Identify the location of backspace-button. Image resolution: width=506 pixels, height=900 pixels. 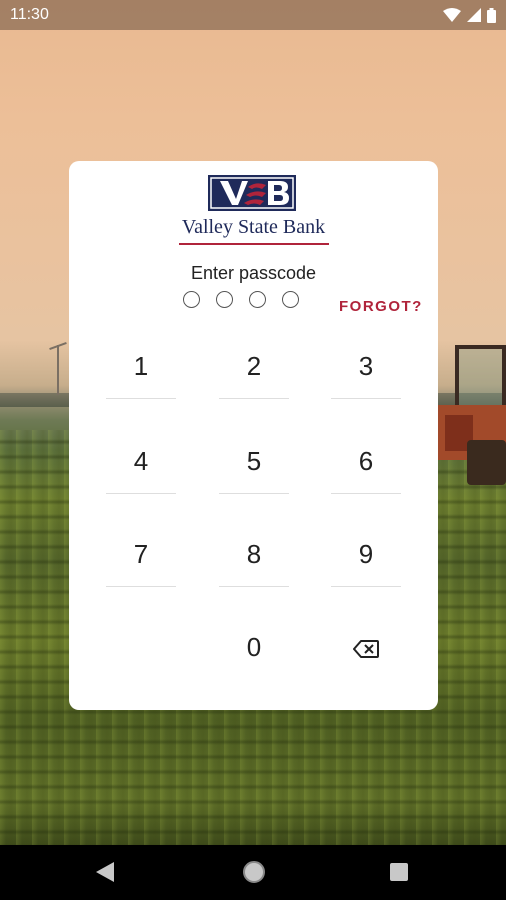
(366, 641).